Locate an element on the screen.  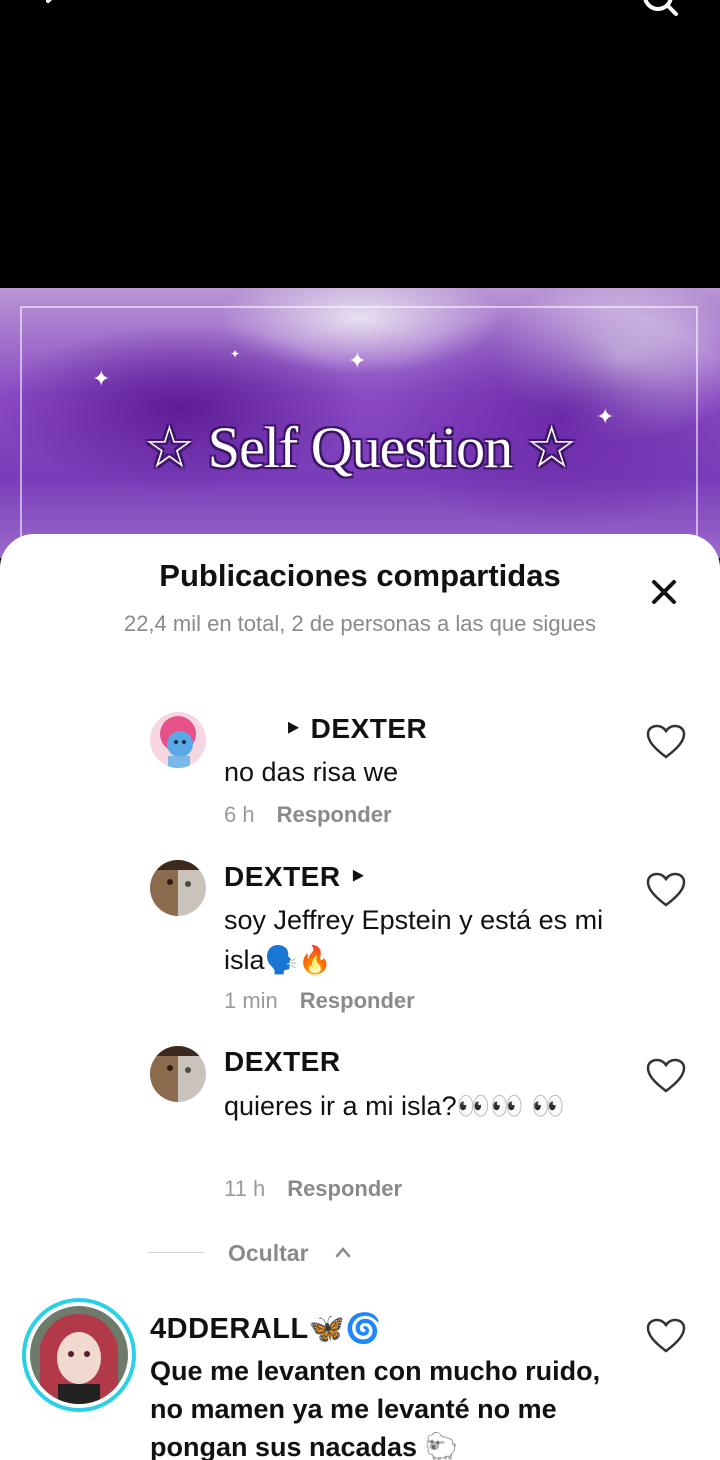
reply-time: 6 h is located at coordinates (239, 814).